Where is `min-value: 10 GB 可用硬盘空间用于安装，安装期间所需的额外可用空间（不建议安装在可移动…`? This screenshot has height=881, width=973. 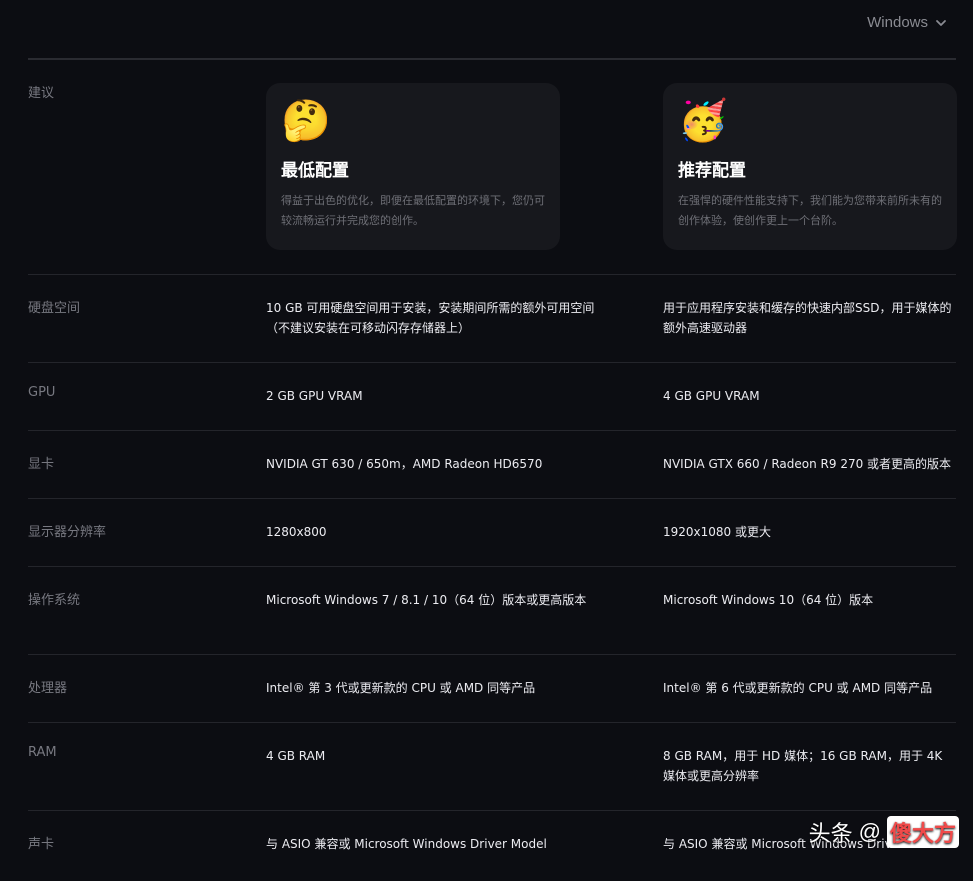
min-value: 10 GB 可用硬盘空间用于安装，安装期间所需的额外可用空间（不建议安装在可移动… is located at coordinates (430, 318).